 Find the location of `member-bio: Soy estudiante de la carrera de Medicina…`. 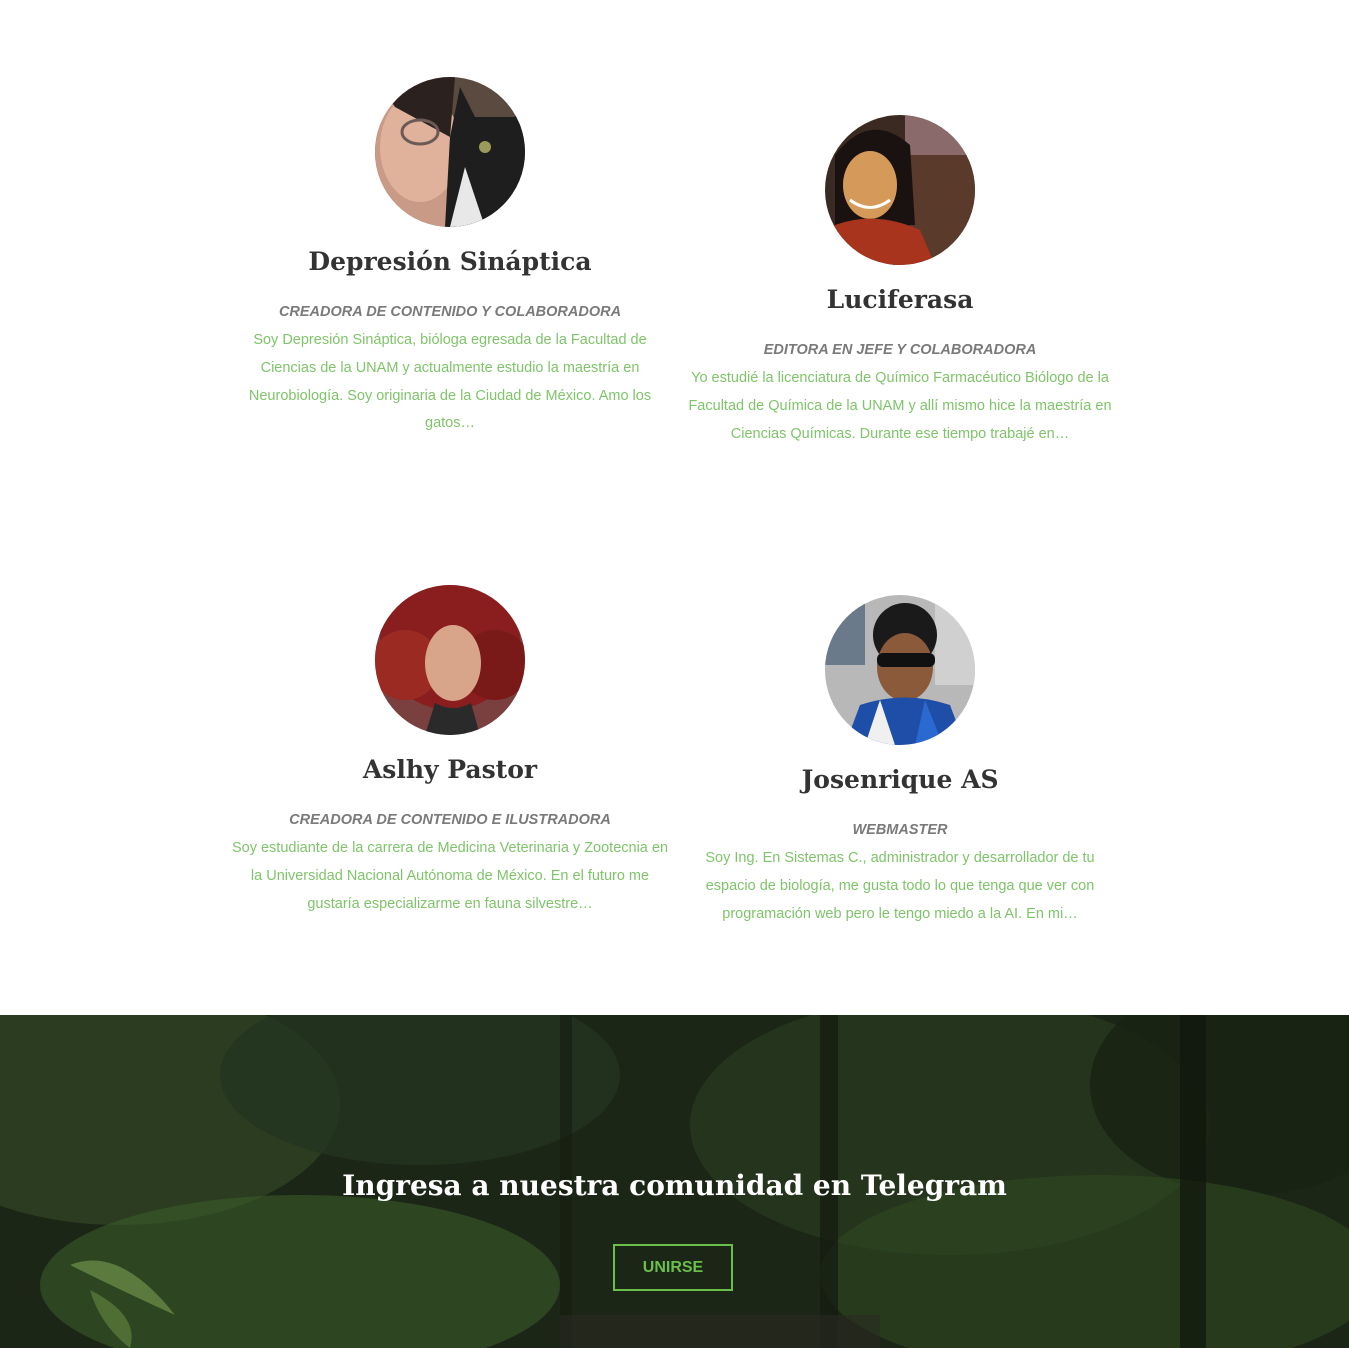

member-bio: Soy estudiante de la carrera de Medicina… is located at coordinates (450, 876).